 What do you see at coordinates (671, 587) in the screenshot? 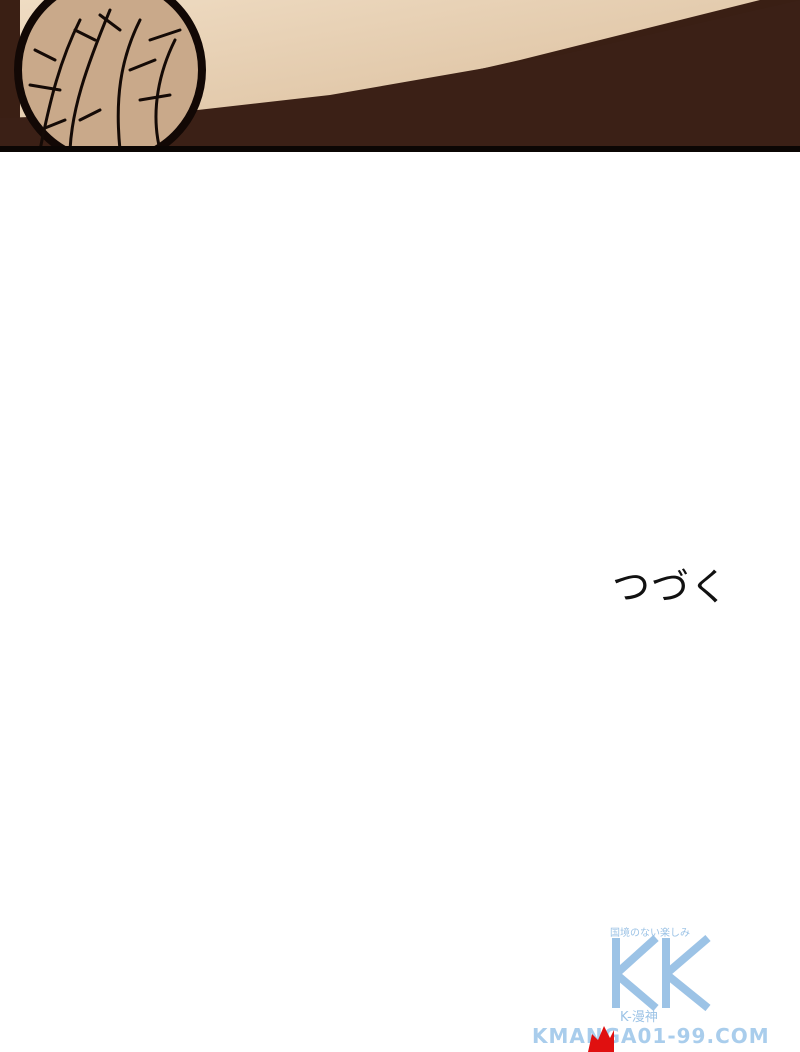
I see `to-be-continued-text: つづく` at bounding box center [671, 587].